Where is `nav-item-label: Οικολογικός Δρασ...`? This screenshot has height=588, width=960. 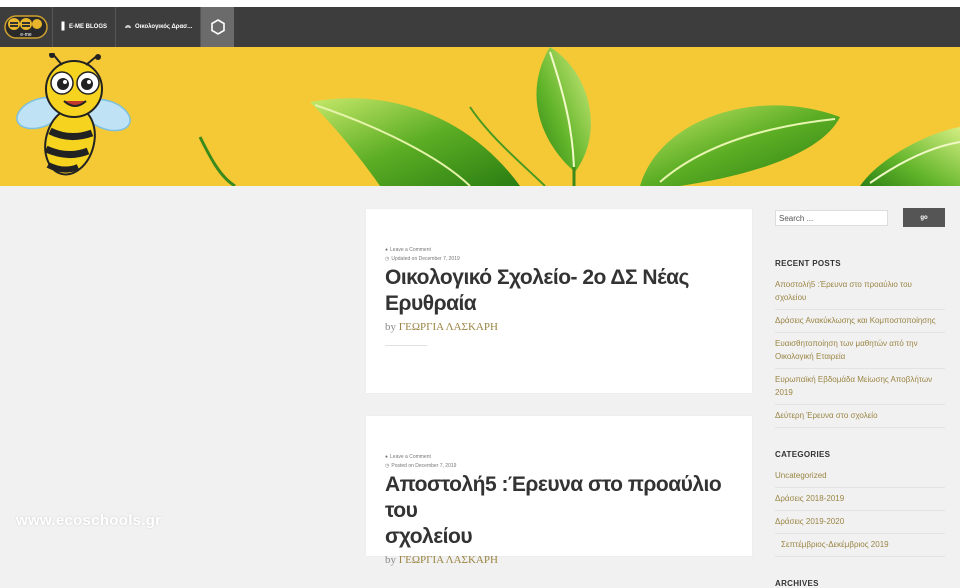 nav-item-label: Οικολογικός Δρασ... is located at coordinates (164, 27).